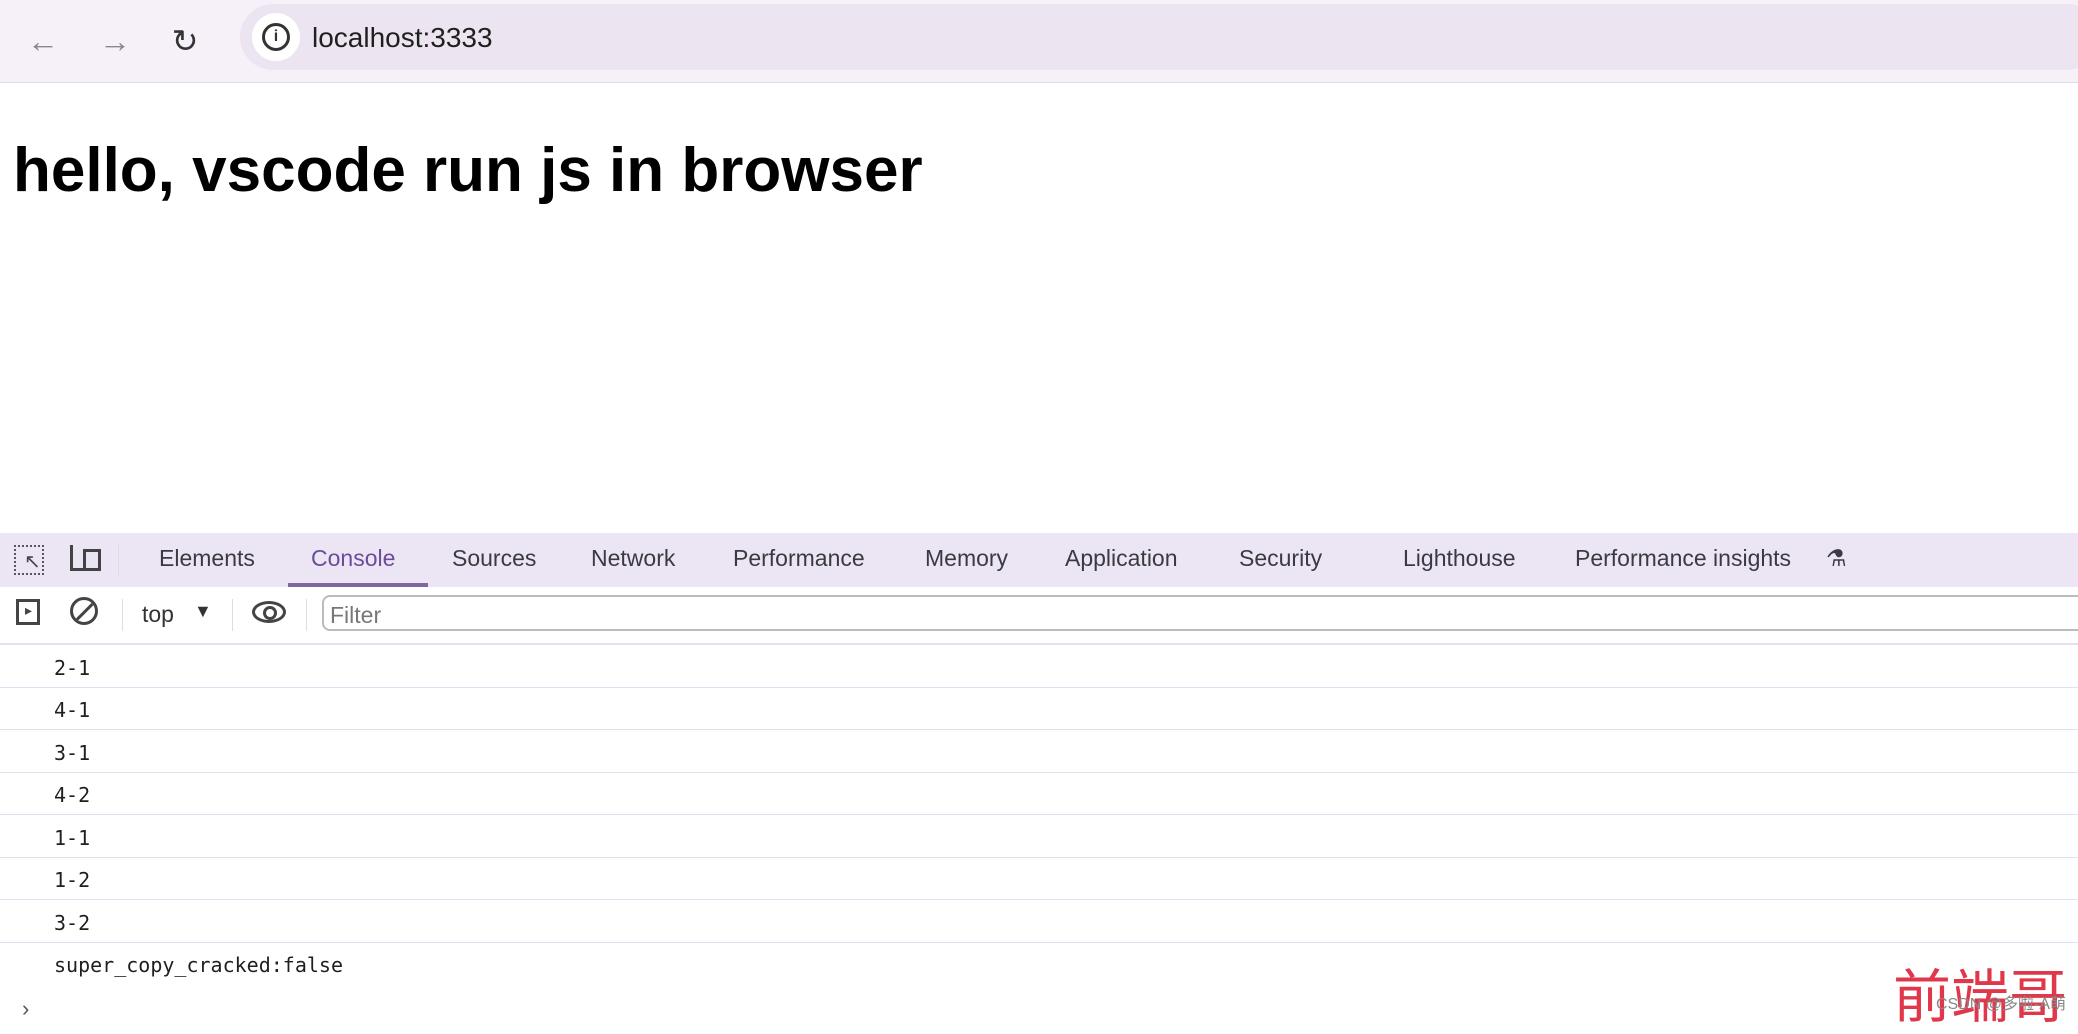 This screenshot has height=1034, width=2078. What do you see at coordinates (29, 560) in the screenshot?
I see `inspect-element-icon: ↖` at bounding box center [29, 560].